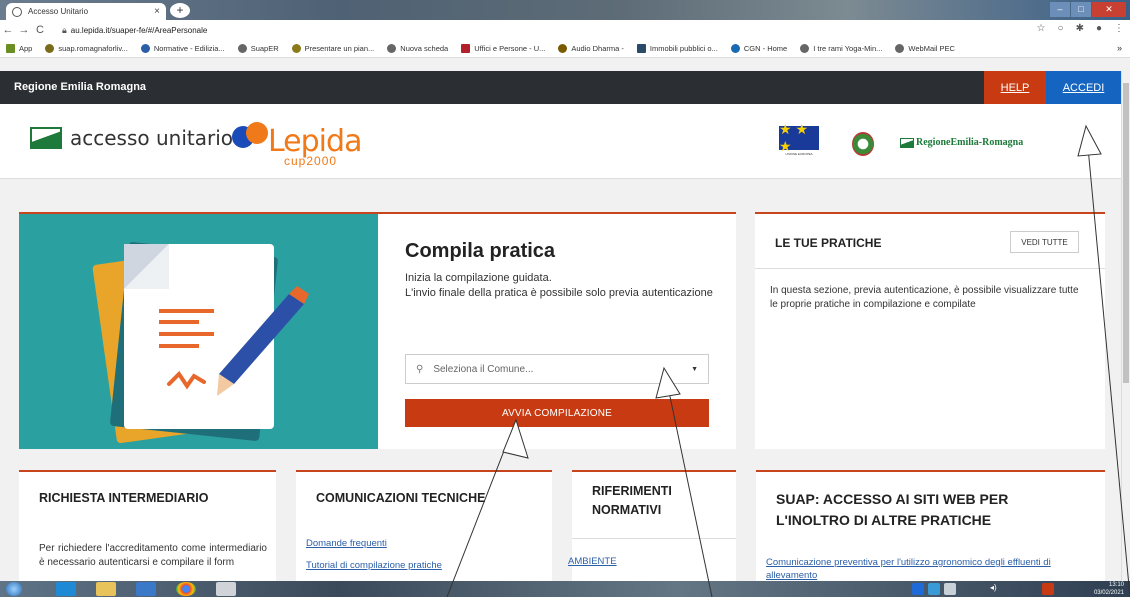 This screenshot has width=1130, height=597. Describe the element at coordinates (374, 565) in the screenshot. I see `tutorial-link: Tutorial di compilazione pratiche` at that location.